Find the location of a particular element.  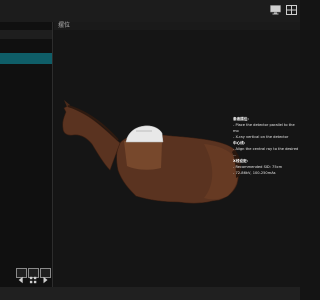

status-bar is located at coordinates (150, 293).